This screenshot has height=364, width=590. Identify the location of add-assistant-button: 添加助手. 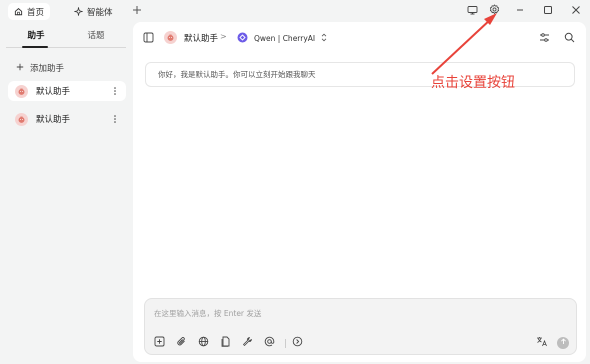
(40, 68).